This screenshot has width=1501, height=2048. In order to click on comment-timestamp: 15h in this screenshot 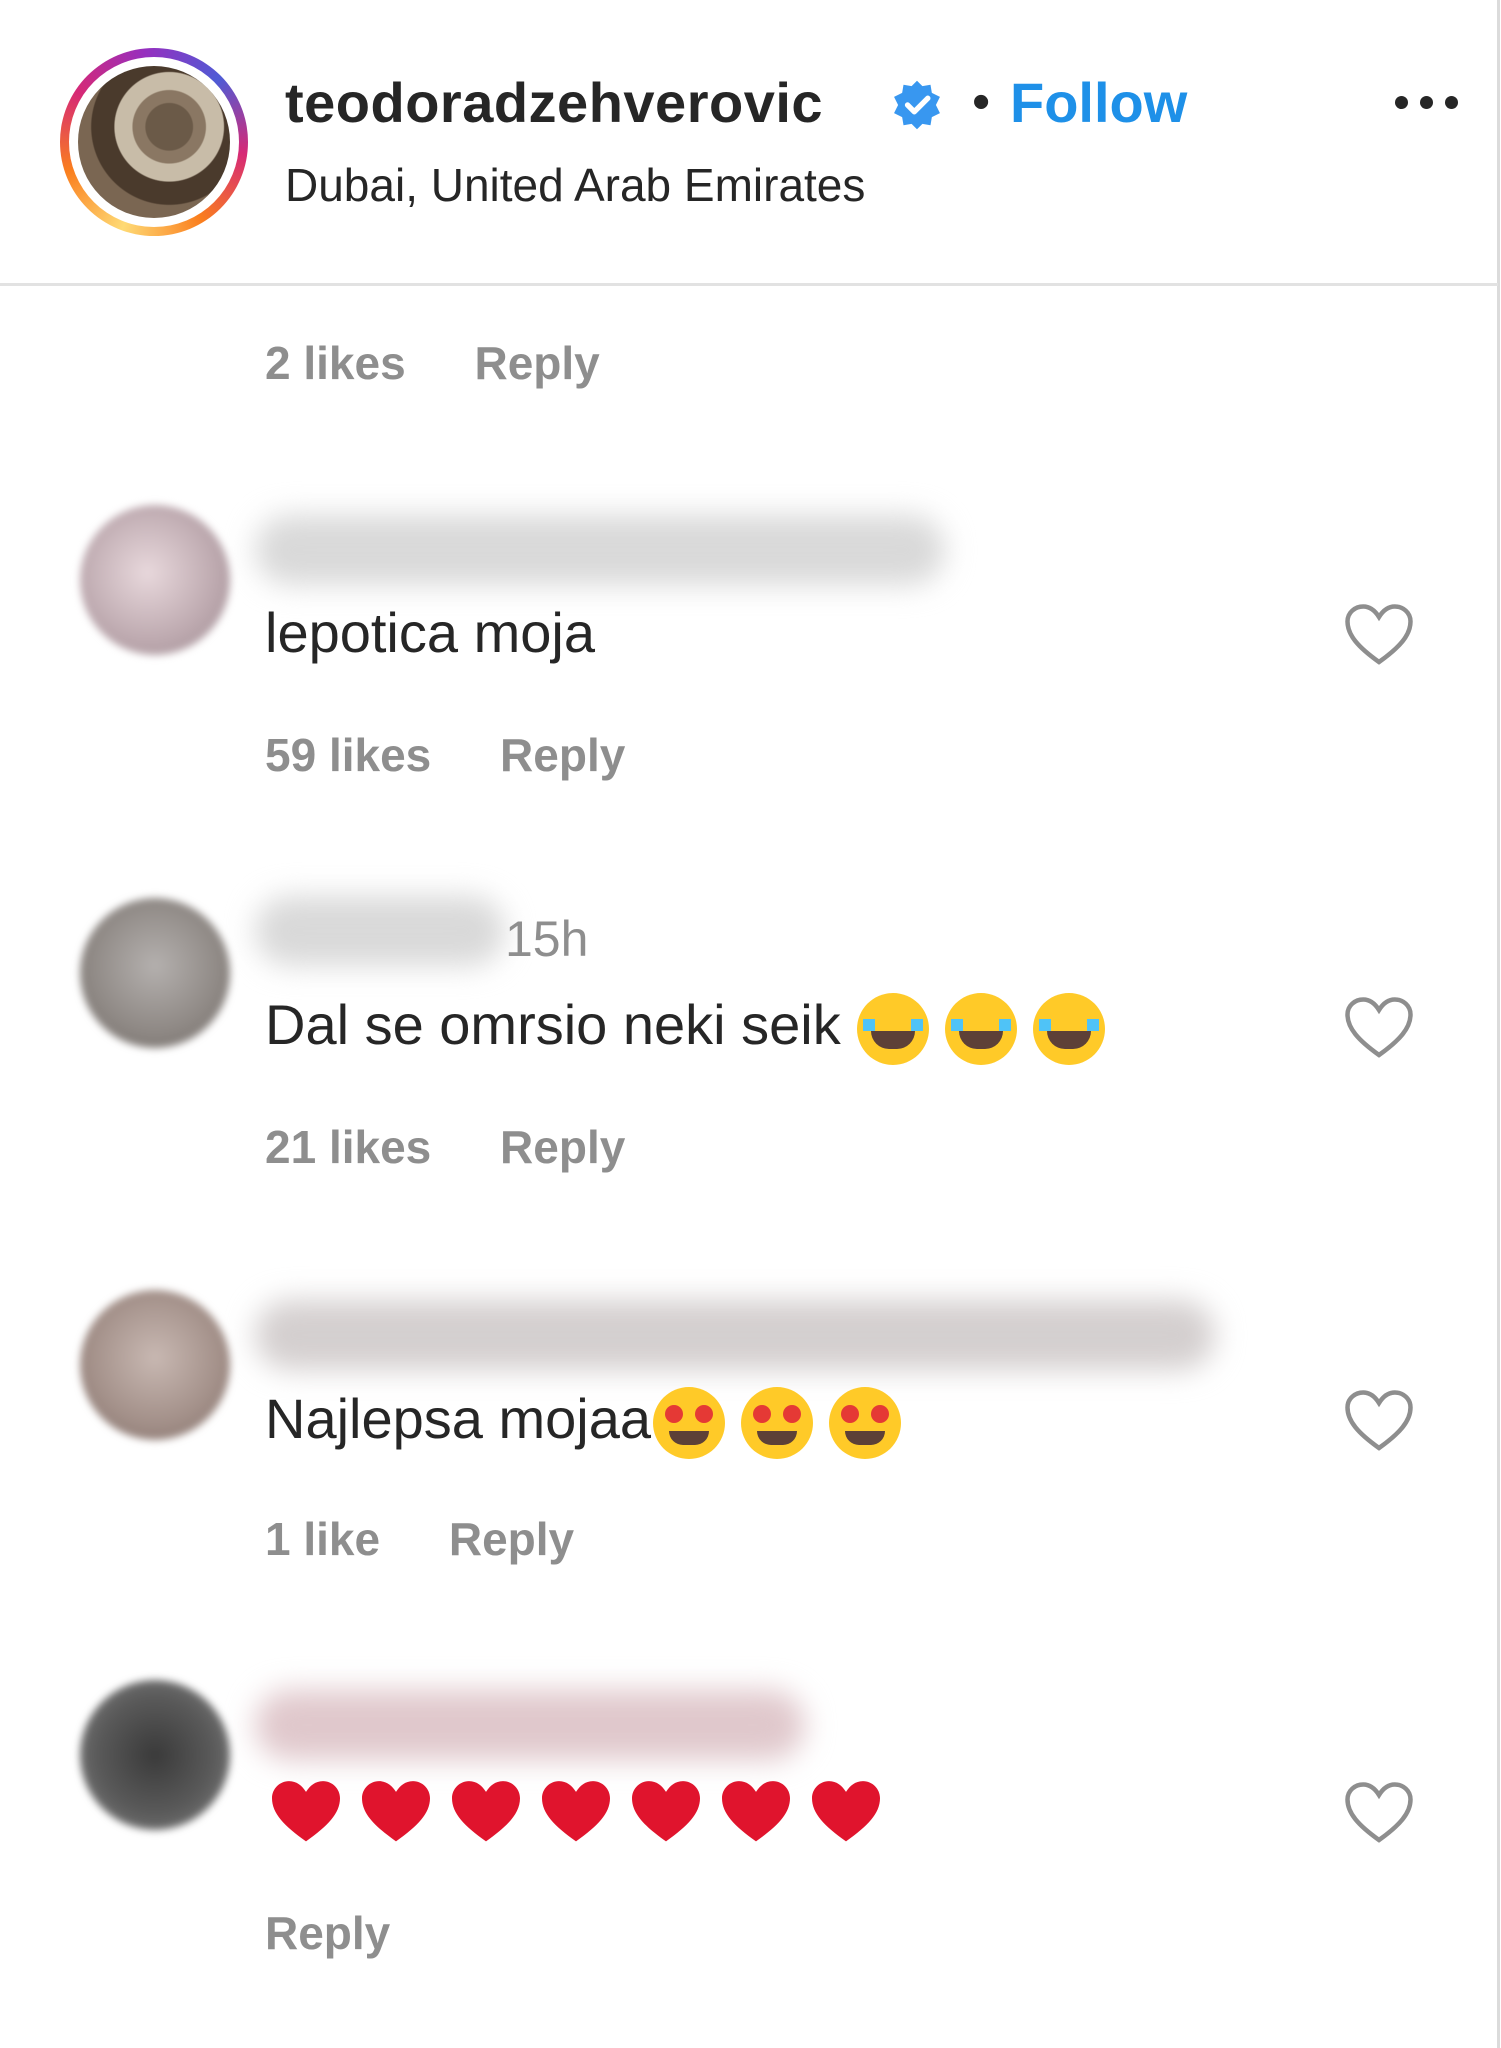, I will do `click(547, 939)`.